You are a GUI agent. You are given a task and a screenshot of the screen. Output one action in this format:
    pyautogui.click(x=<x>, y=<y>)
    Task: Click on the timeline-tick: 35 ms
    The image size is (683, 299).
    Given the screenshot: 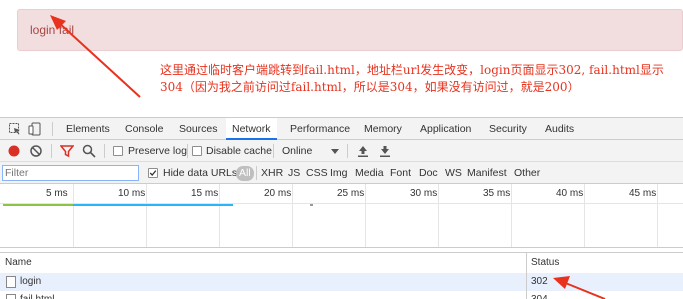 What is the action you would take?
    pyautogui.click(x=497, y=193)
    